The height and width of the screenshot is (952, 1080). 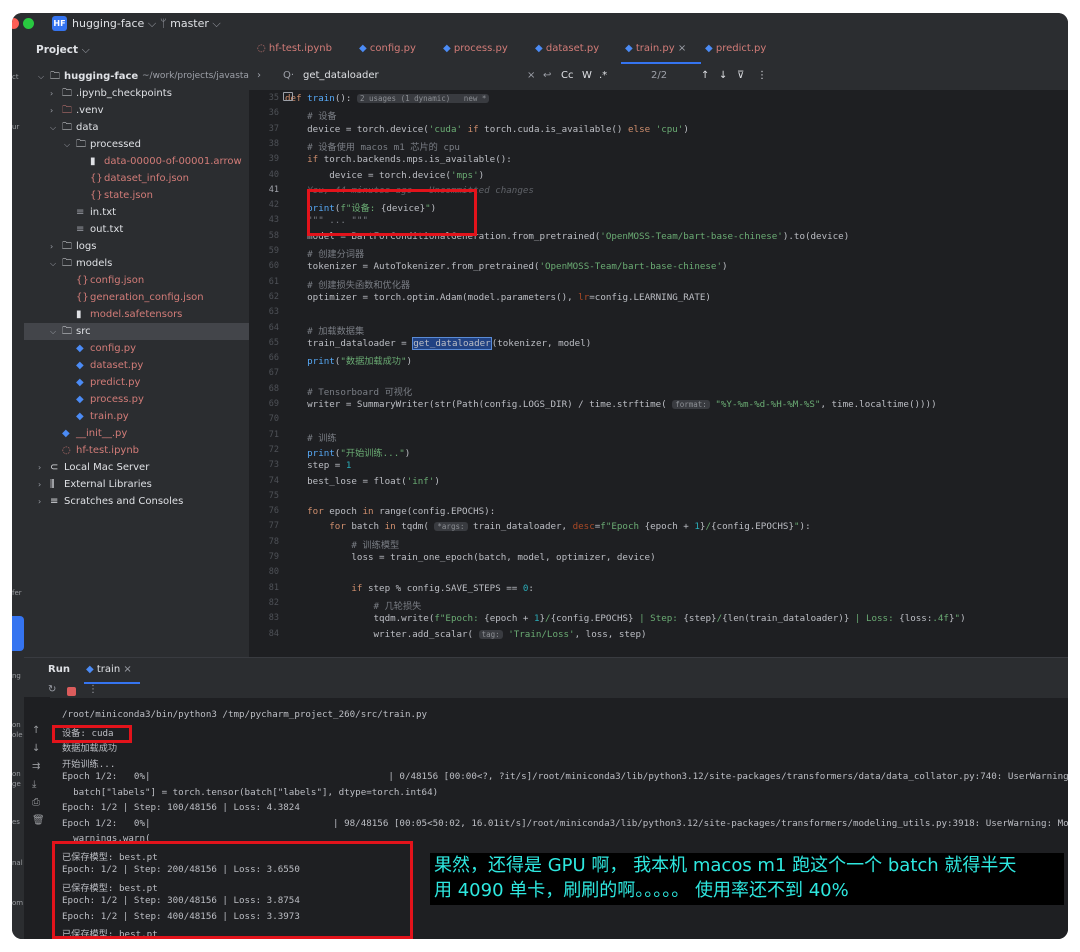 What do you see at coordinates (264, 481) in the screenshot?
I see `line-number: 74` at bounding box center [264, 481].